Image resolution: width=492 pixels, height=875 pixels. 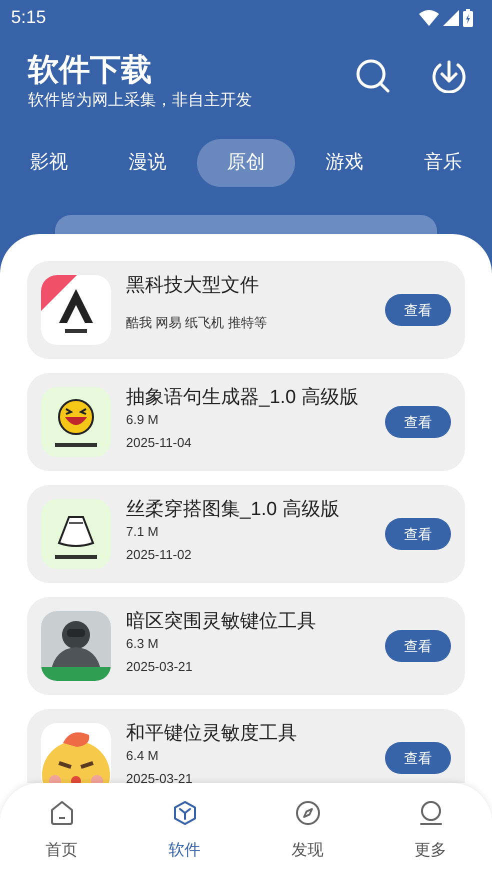 I want to click on nav-tab: 更多, so click(x=430, y=829).